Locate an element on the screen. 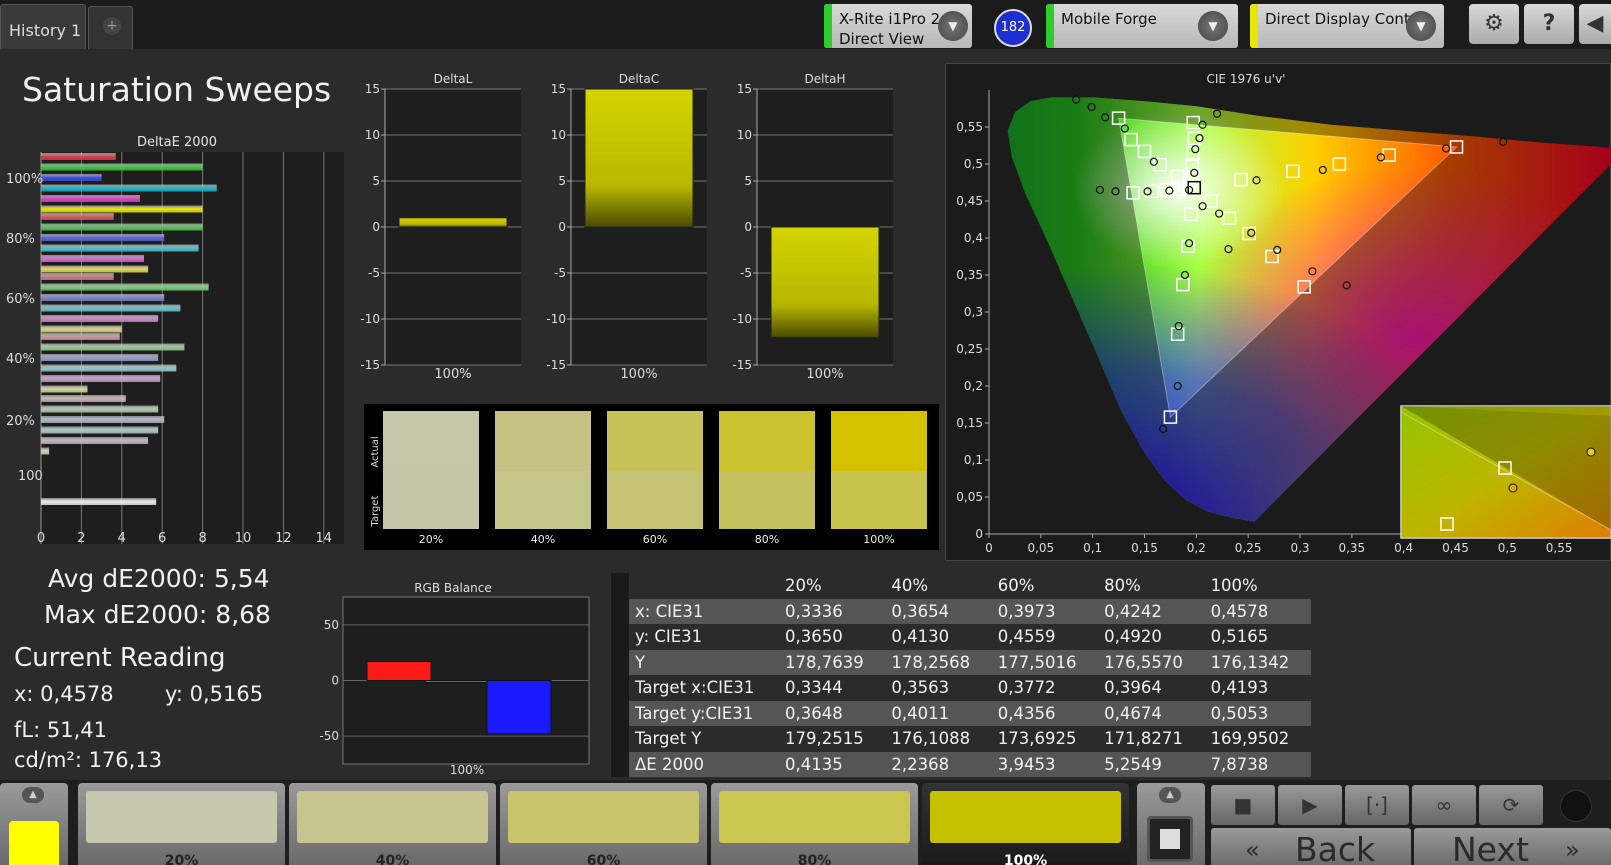 This screenshot has width=1611, height=865. measure-single-button: [·] is located at coordinates (1377, 805).